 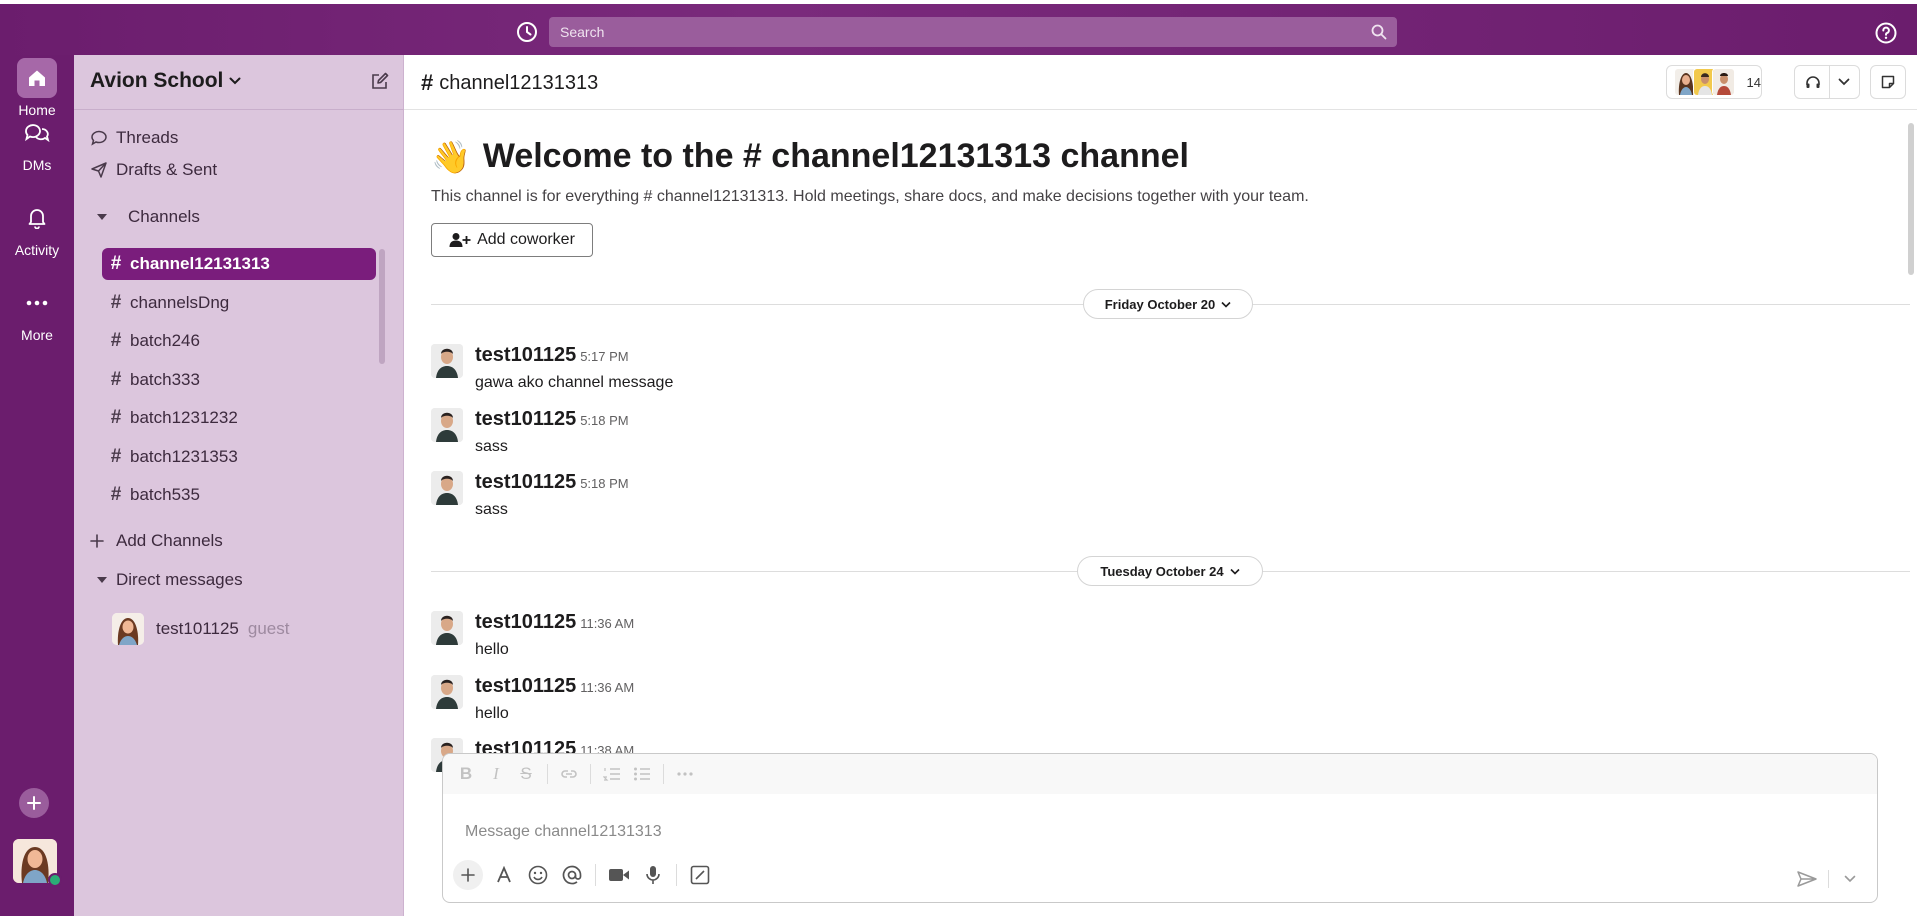 I want to click on rail-dms: DMs, so click(x=37, y=143).